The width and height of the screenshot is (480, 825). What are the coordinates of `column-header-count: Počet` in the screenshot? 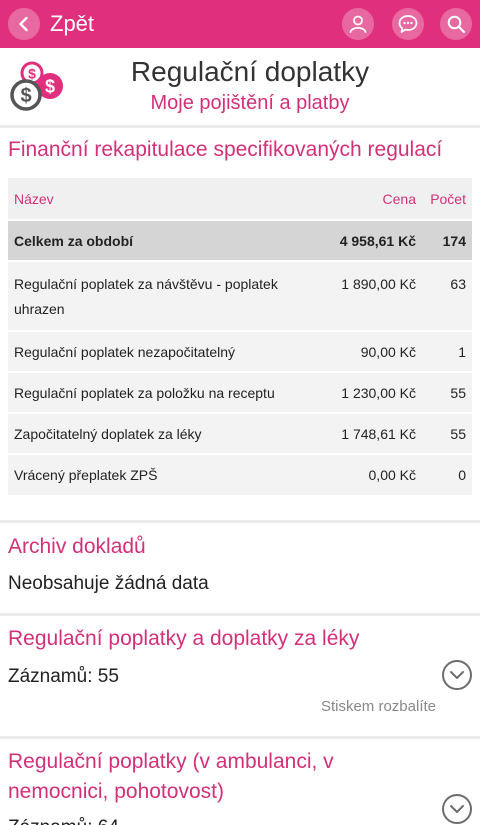 It's located at (448, 198).